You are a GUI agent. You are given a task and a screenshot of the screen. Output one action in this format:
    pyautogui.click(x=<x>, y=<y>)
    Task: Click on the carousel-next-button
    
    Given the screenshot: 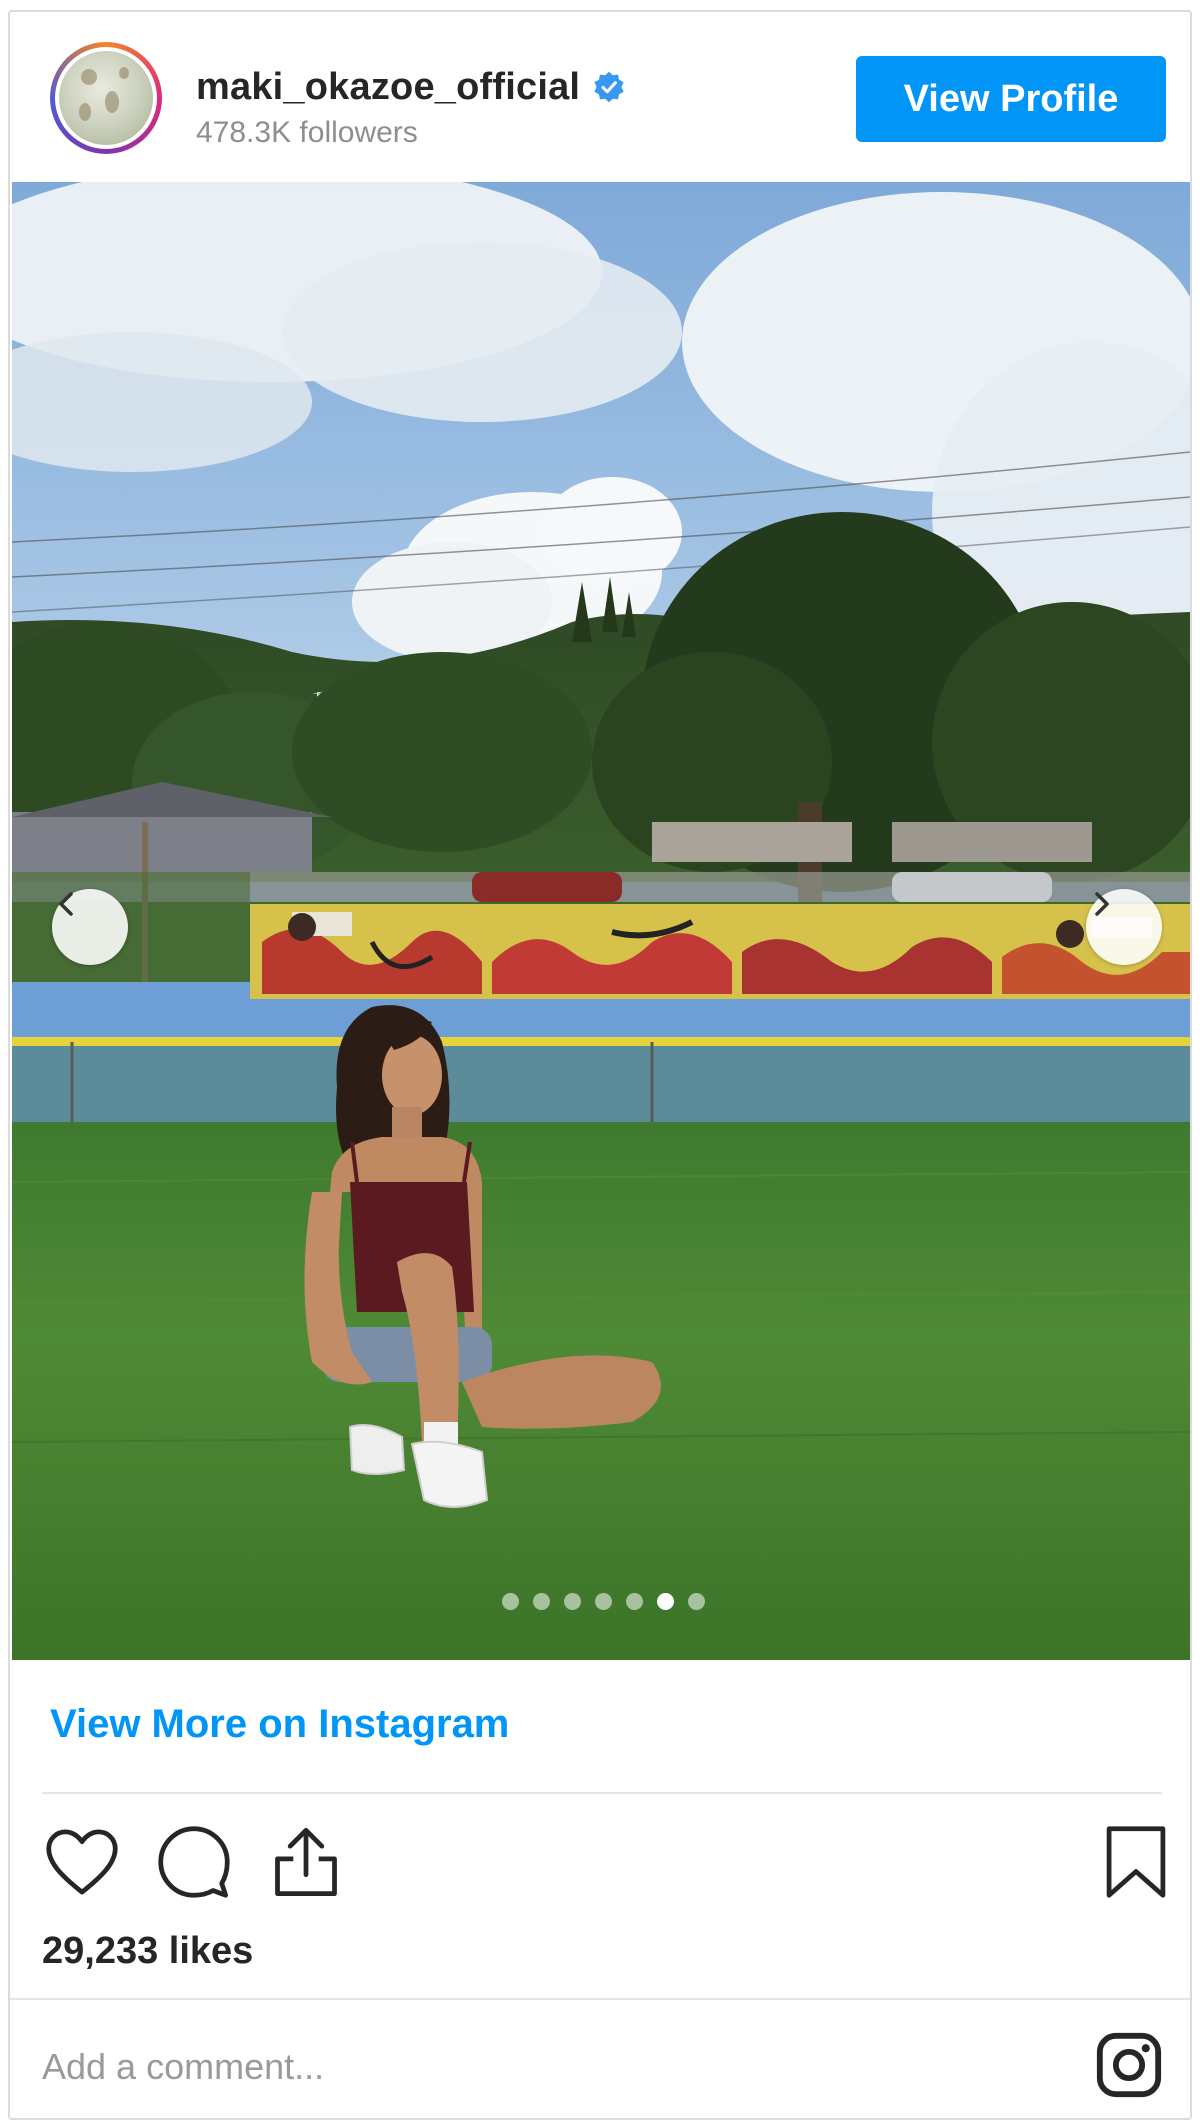 What is the action you would take?
    pyautogui.click(x=1124, y=927)
    